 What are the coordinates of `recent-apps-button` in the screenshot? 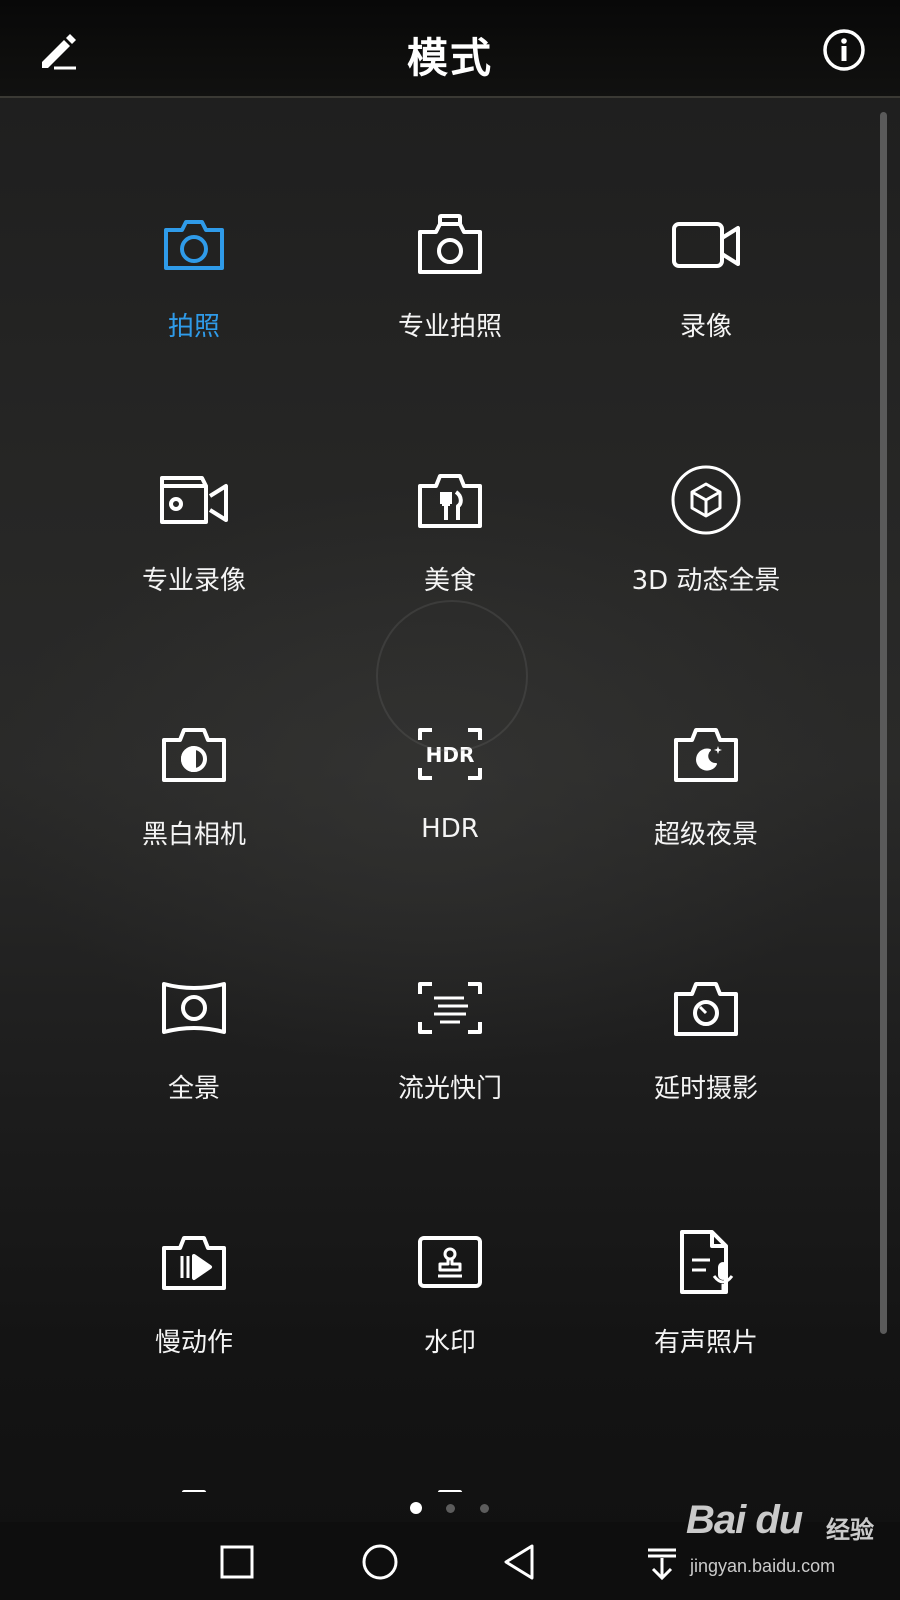 It's located at (237, 1562).